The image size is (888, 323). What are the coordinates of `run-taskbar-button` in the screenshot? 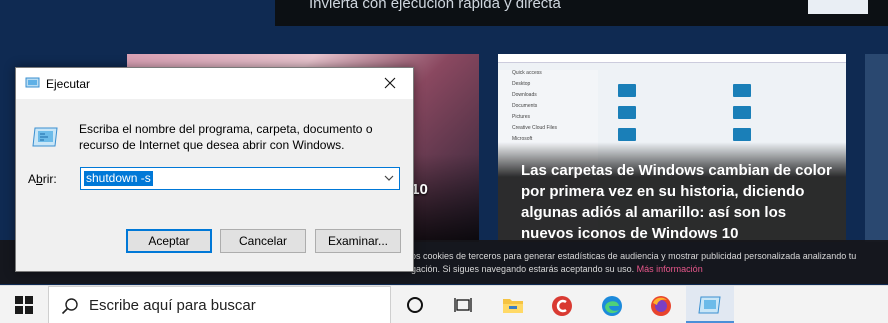 It's located at (710, 304).